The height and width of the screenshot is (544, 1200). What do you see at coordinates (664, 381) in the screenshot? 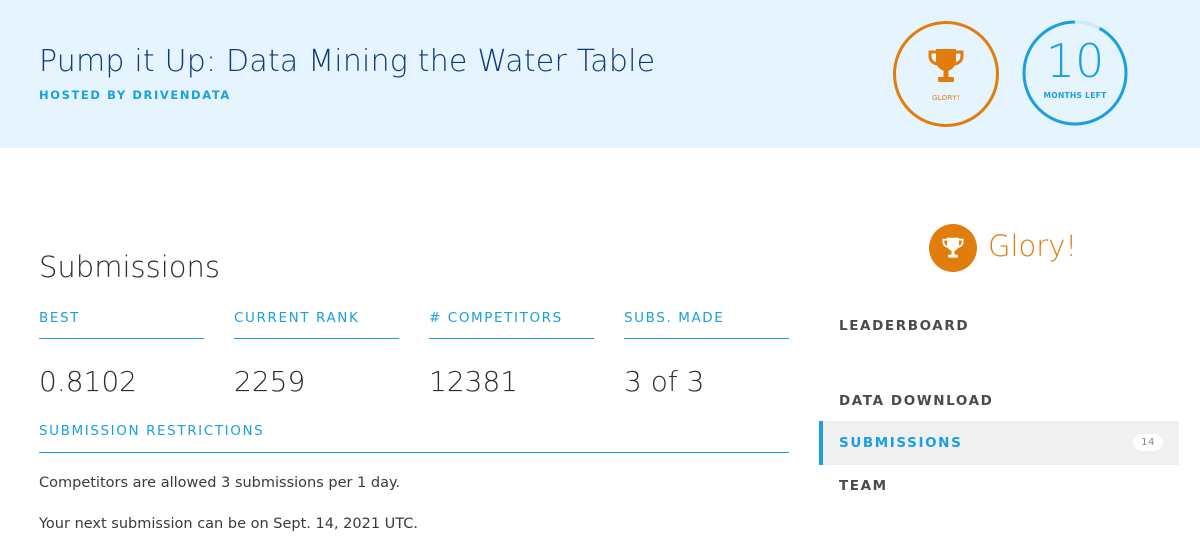
I see `stat-value: 3 of 3` at bounding box center [664, 381].